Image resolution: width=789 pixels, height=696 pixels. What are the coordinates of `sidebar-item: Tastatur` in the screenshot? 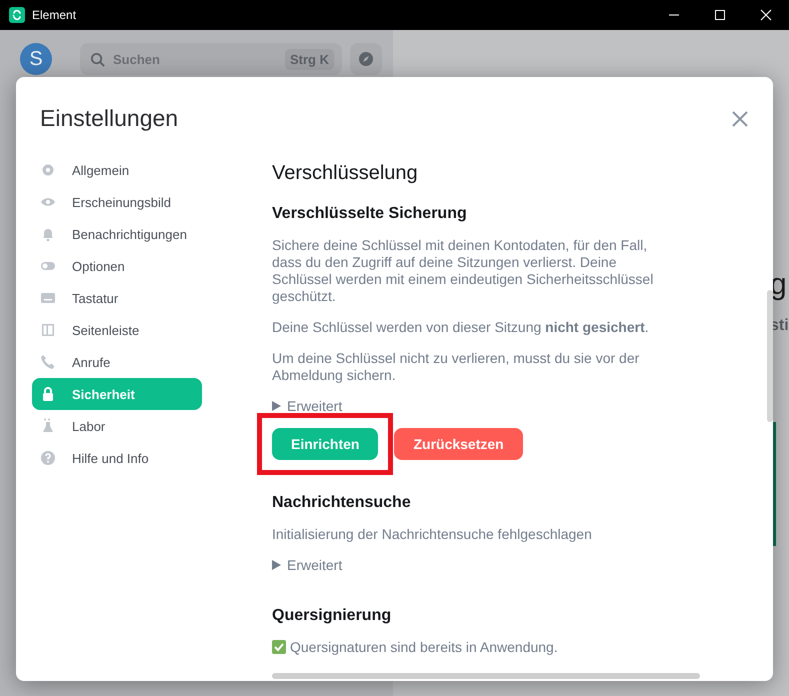 It's located at (117, 298).